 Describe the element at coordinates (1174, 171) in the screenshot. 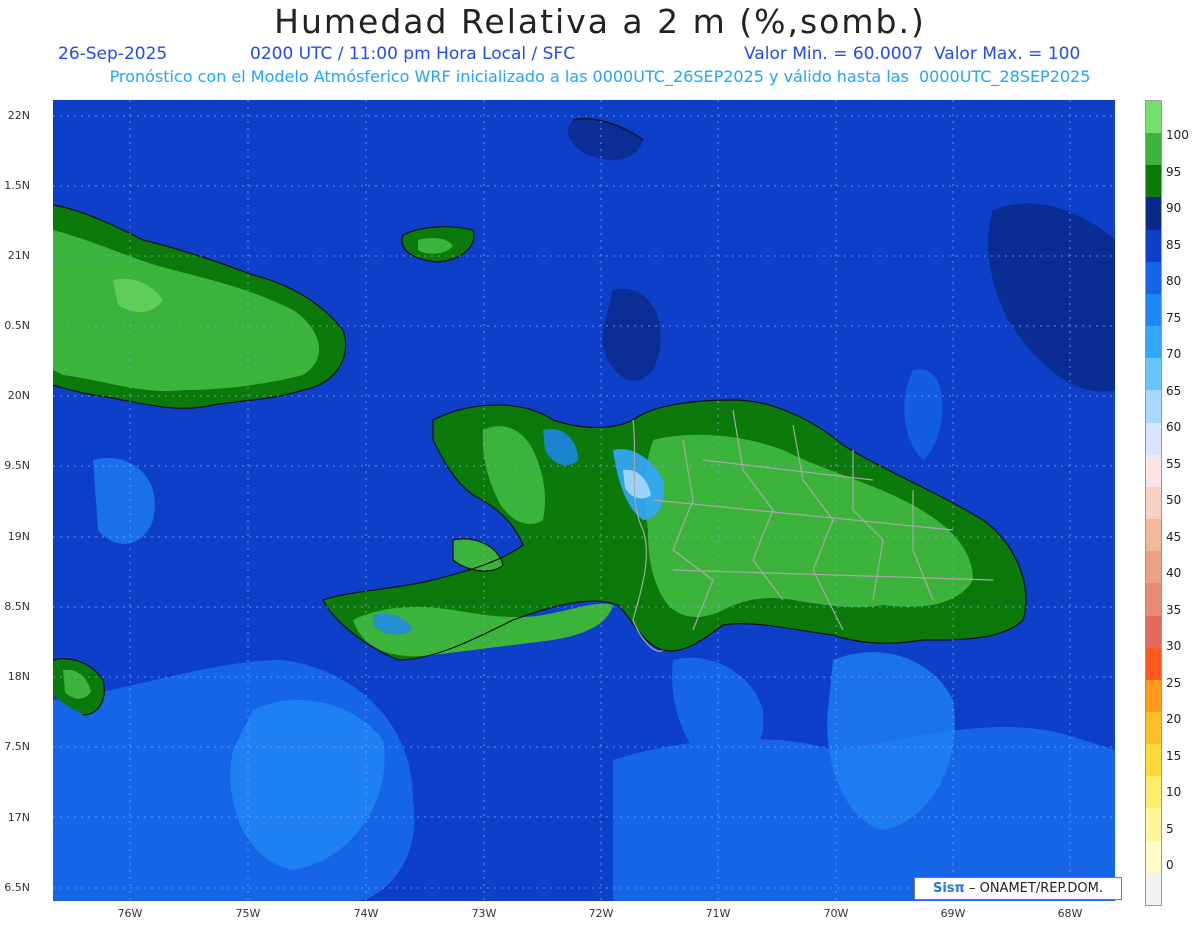

I see `colorbar-label: 95` at that location.